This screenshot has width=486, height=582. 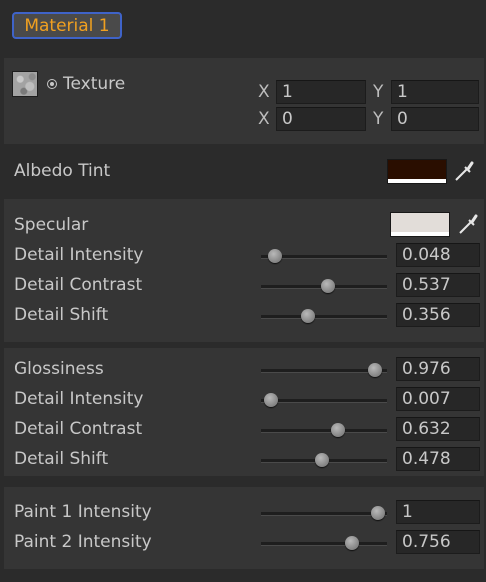 What do you see at coordinates (438, 255) in the screenshot?
I see `specular-detail-intensity-field: 0.048` at bounding box center [438, 255].